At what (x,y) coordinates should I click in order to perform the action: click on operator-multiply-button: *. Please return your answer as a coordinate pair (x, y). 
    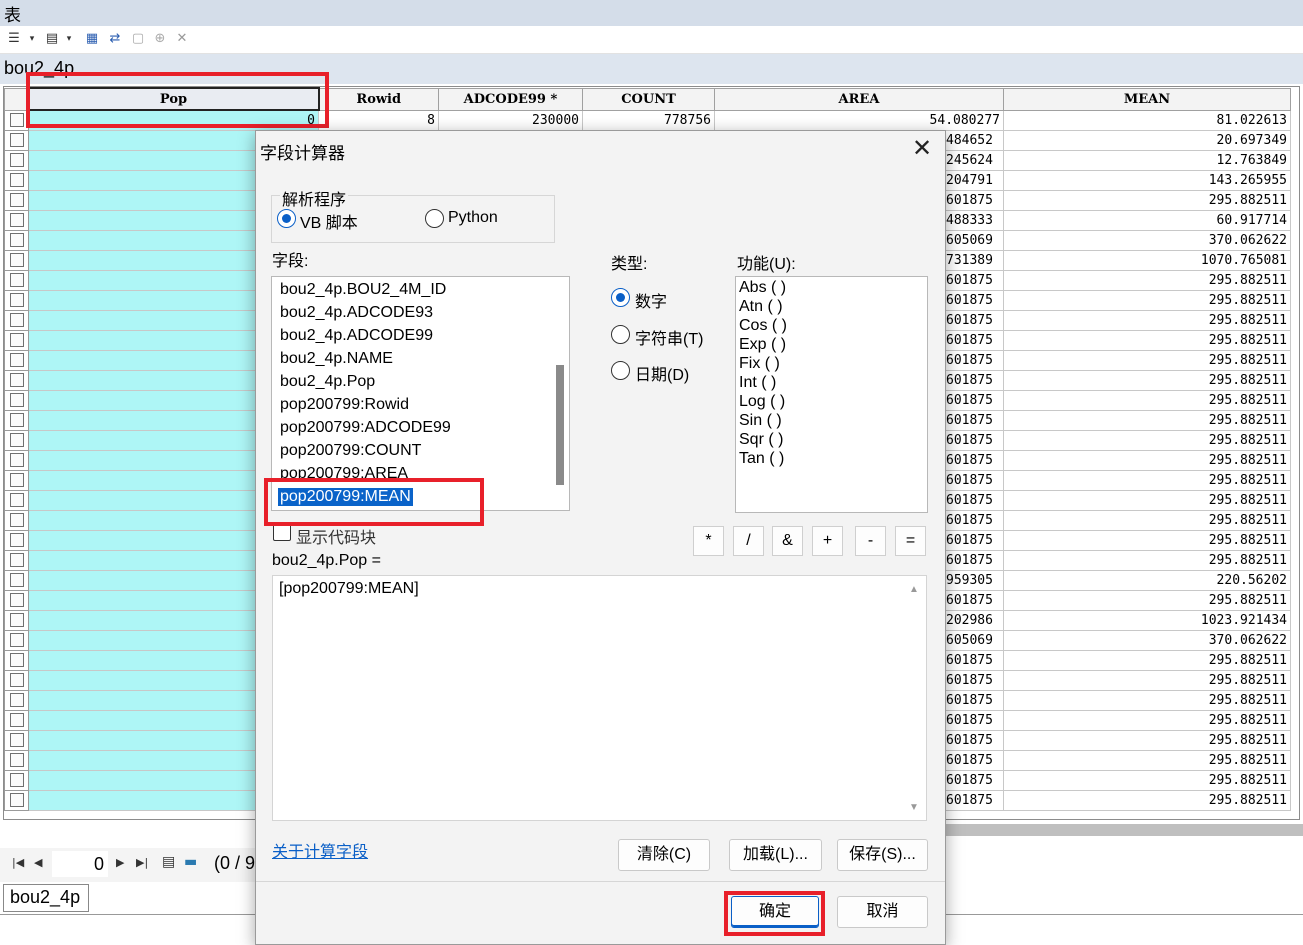
    Looking at the image, I should click on (708, 541).